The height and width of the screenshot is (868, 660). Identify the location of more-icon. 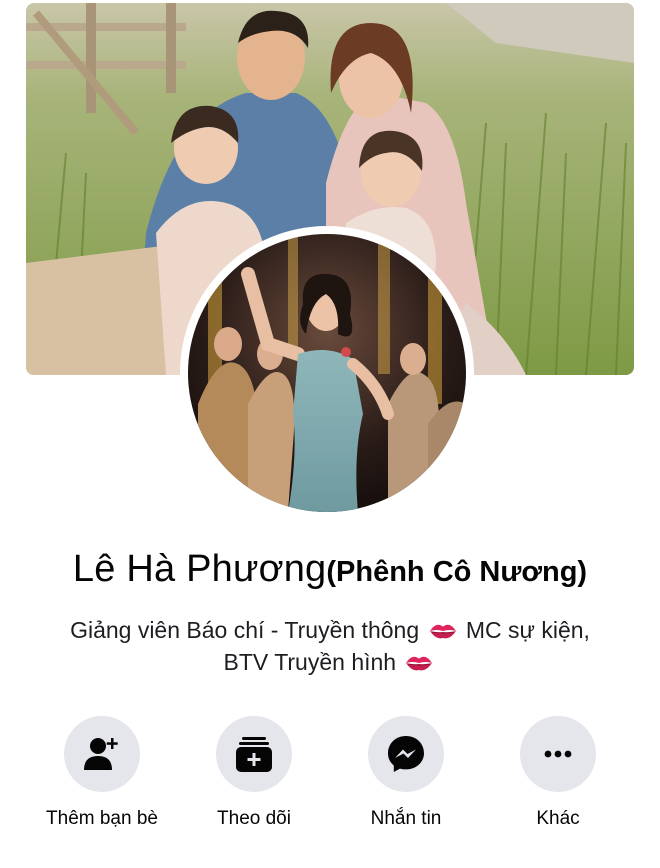
(558, 754).